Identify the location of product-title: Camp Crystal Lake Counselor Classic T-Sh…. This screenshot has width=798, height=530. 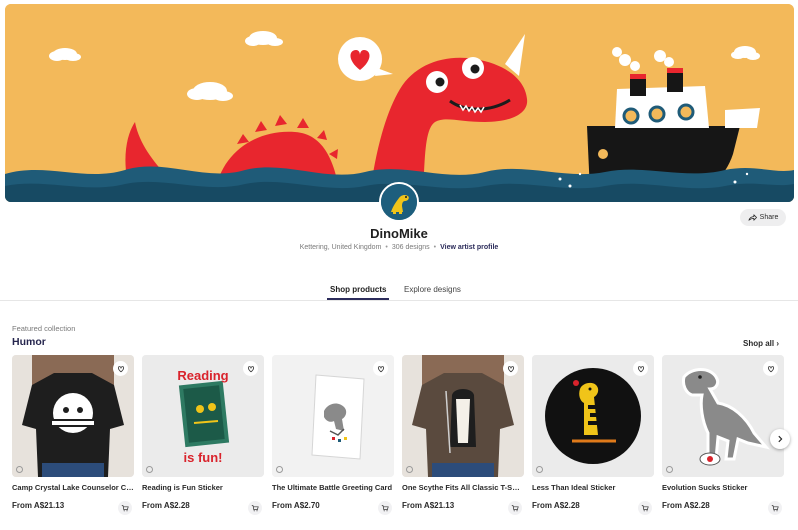
(73, 488).